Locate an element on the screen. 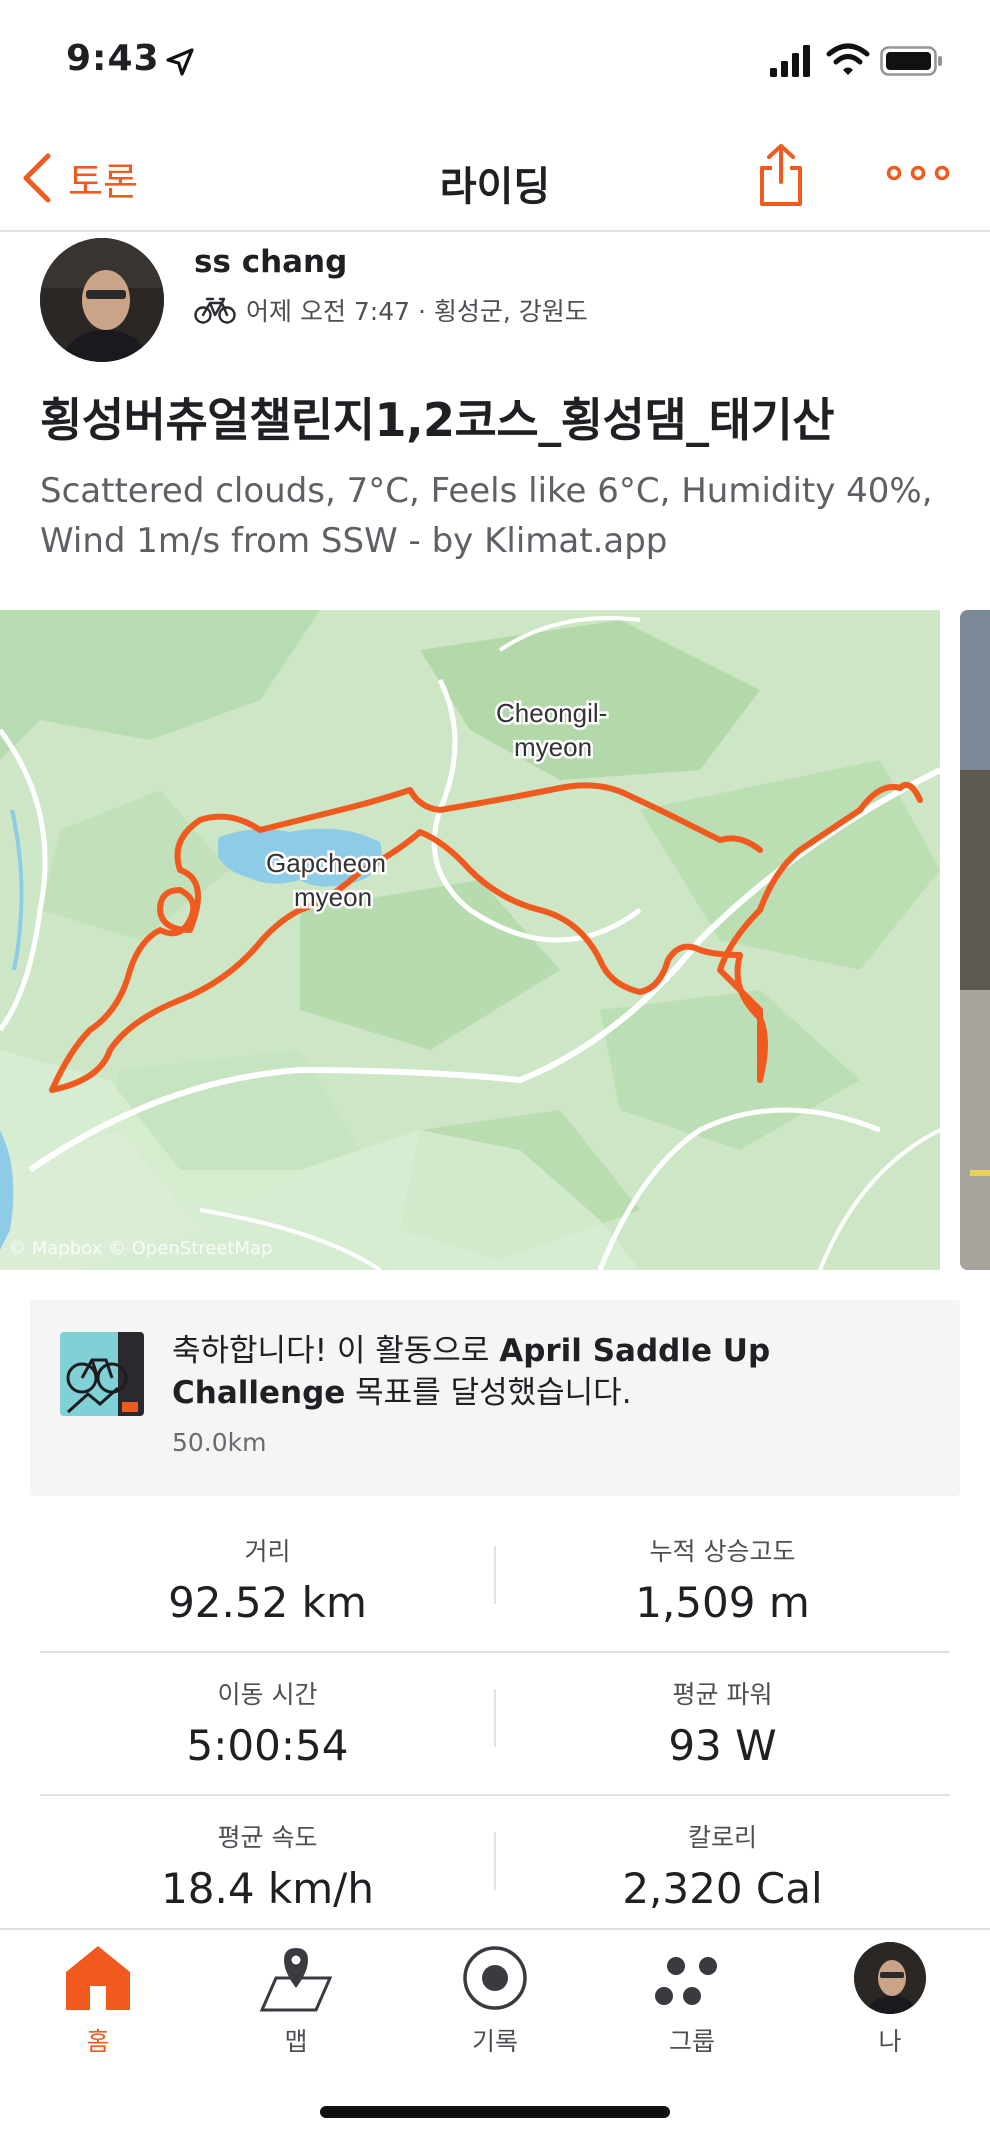 The width and height of the screenshot is (990, 2142). home-indicator is located at coordinates (495, 2112).